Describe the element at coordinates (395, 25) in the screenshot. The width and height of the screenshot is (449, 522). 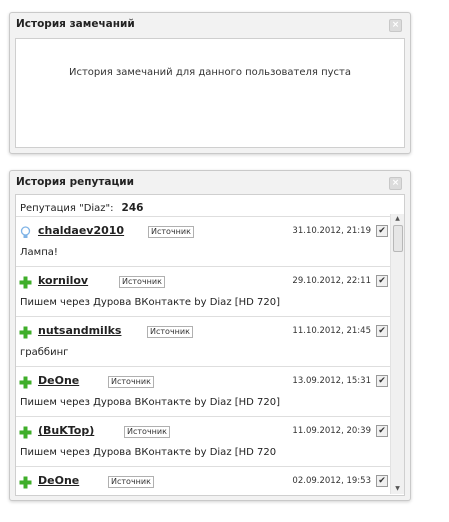
I see `notes-close-icon: ×` at that location.